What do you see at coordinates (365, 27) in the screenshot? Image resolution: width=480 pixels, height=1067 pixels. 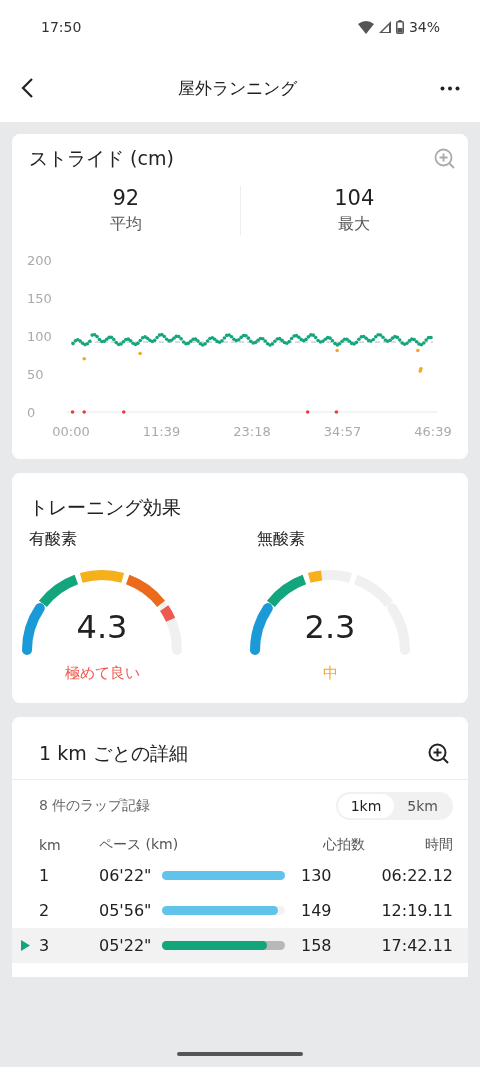 I see `wifi-icon` at bounding box center [365, 27].